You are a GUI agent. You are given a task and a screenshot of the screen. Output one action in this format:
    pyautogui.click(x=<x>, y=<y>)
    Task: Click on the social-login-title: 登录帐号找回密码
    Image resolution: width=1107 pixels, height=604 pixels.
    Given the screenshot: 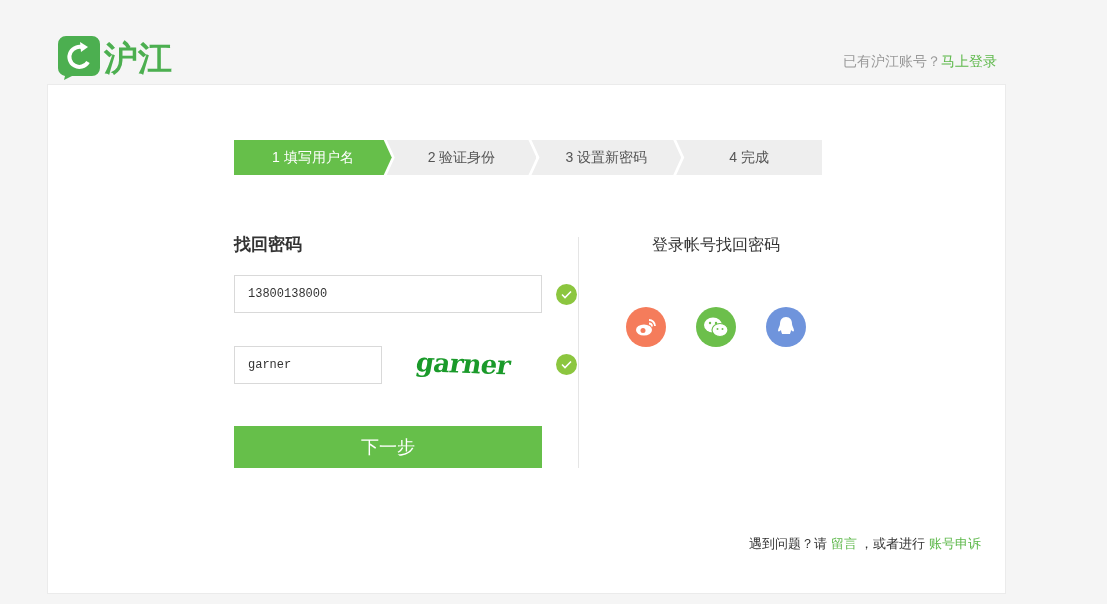 What is the action you would take?
    pyautogui.click(x=716, y=245)
    